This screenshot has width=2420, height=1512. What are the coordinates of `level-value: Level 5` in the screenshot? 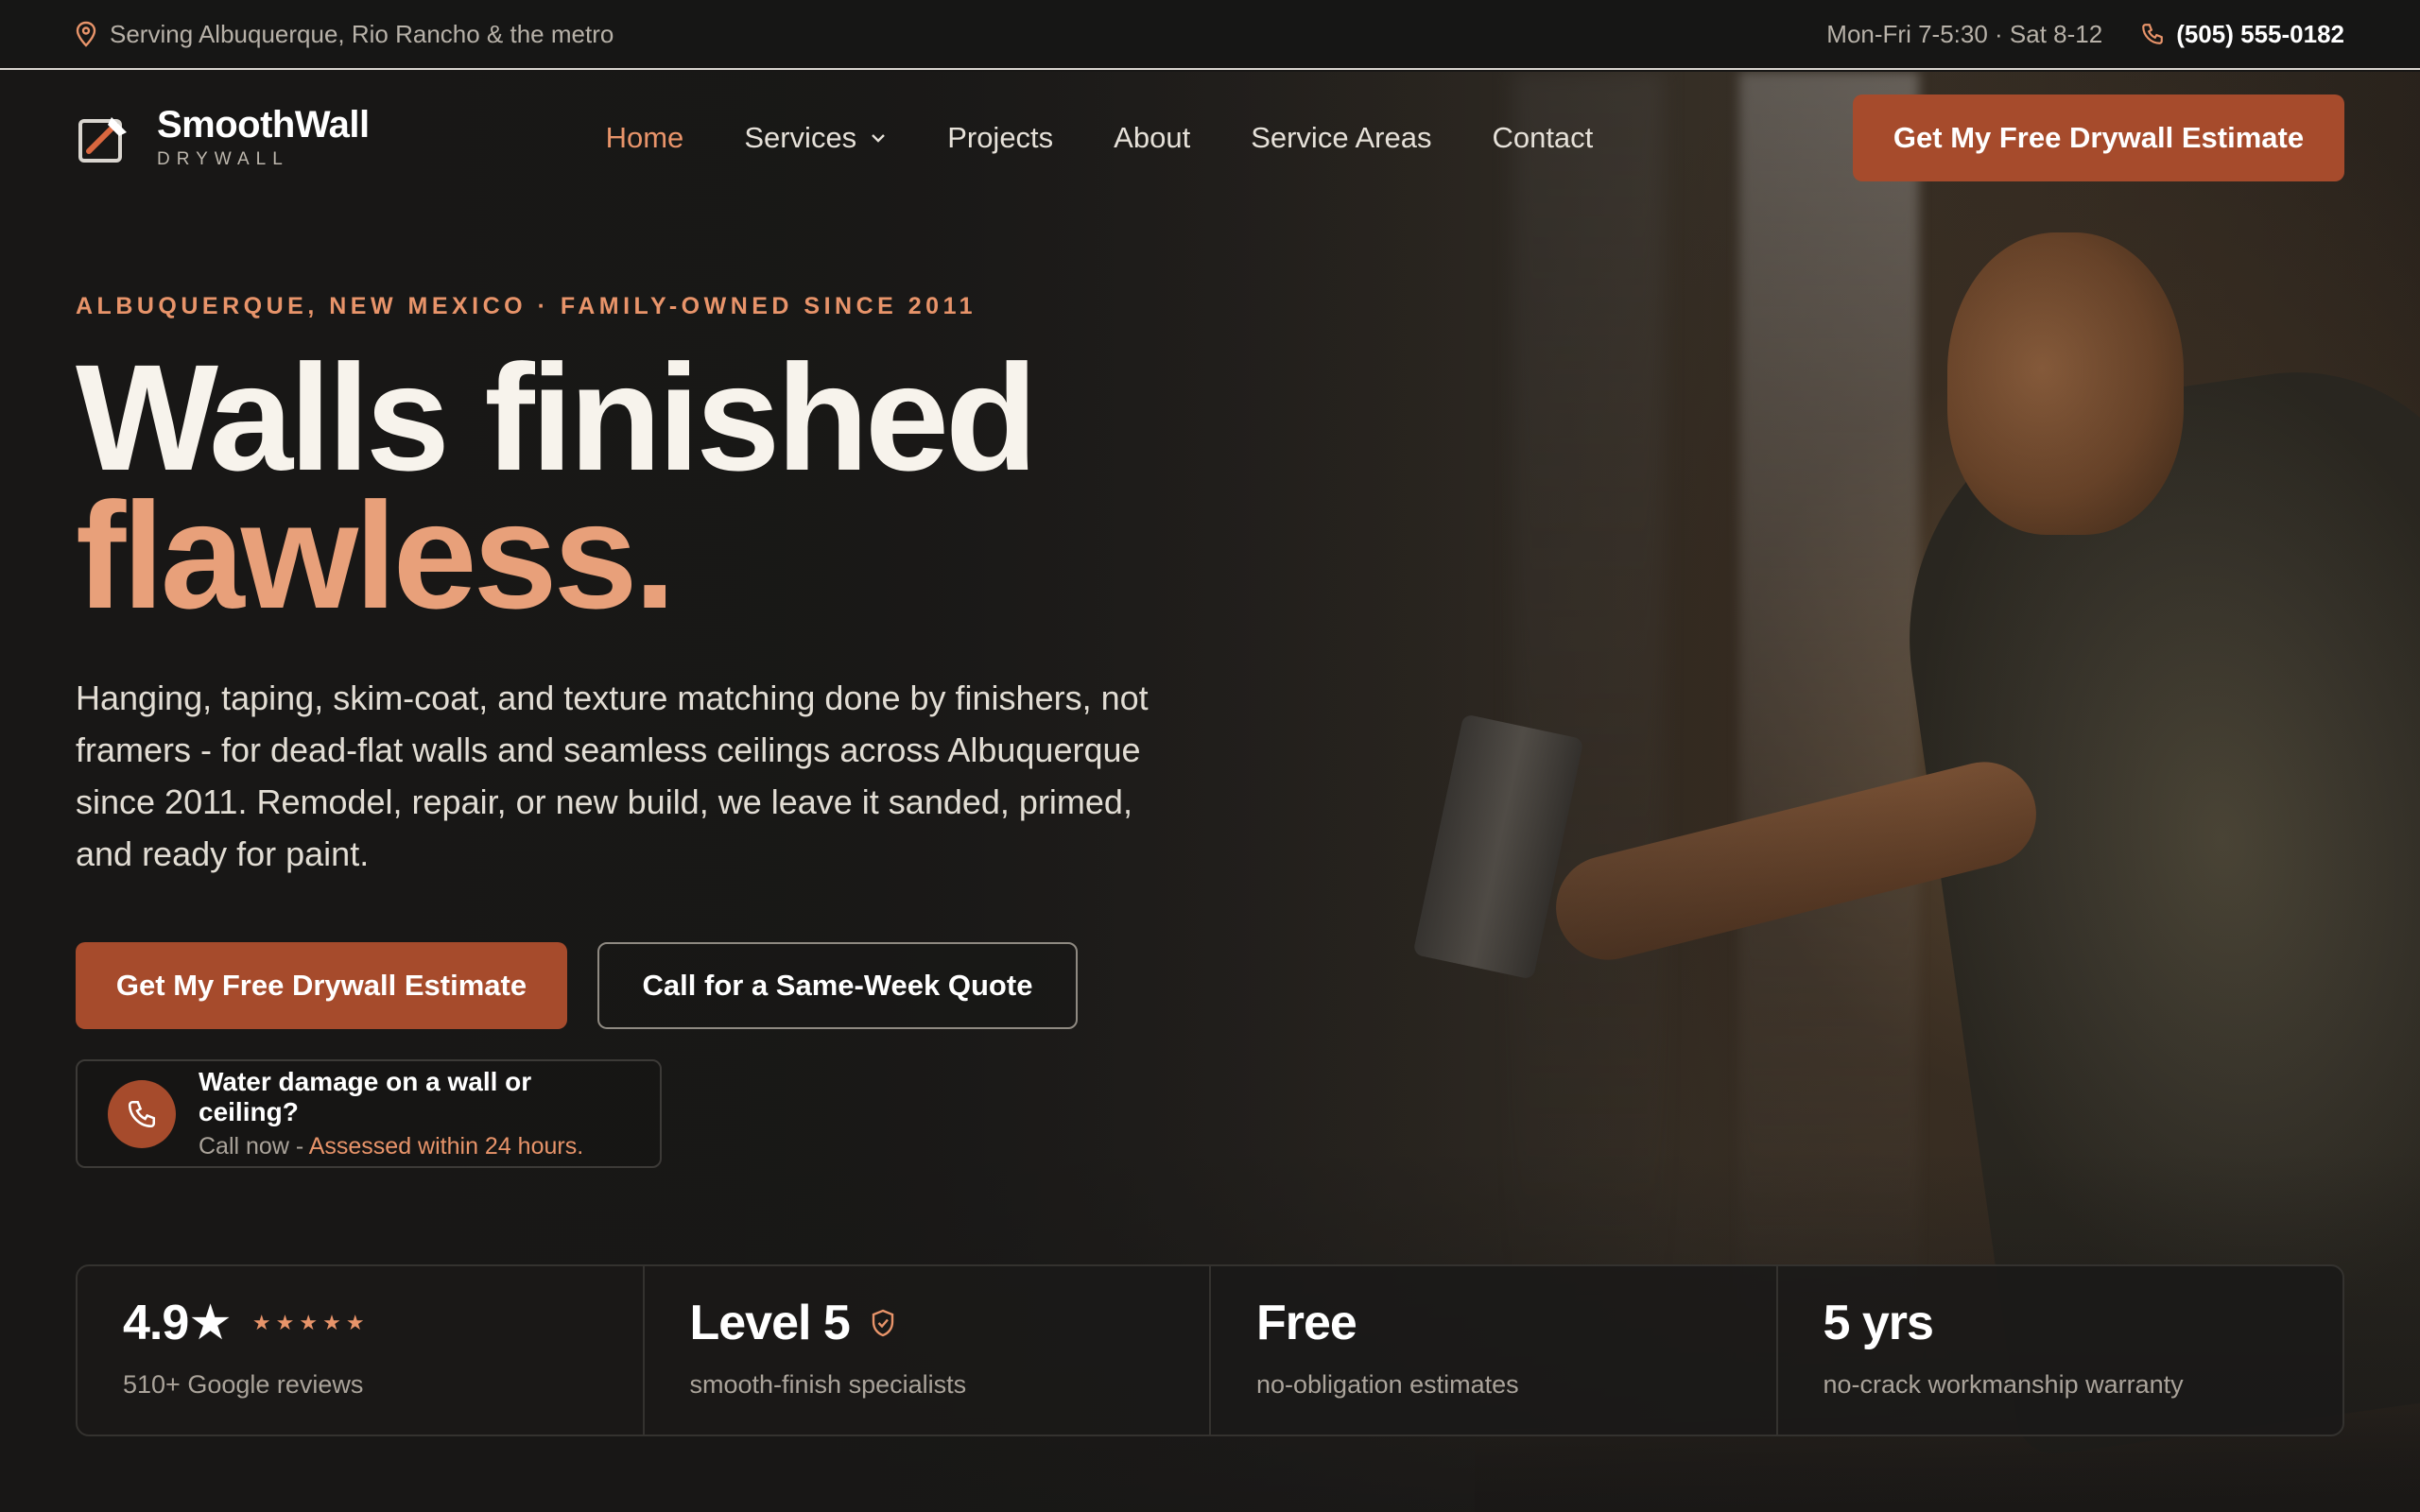 It's located at (770, 1323).